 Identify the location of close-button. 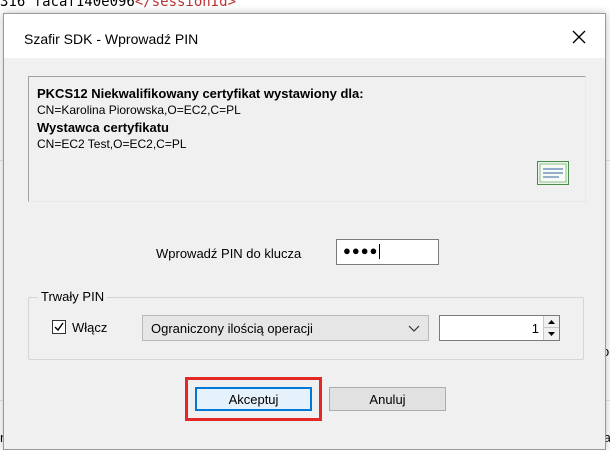
(579, 37).